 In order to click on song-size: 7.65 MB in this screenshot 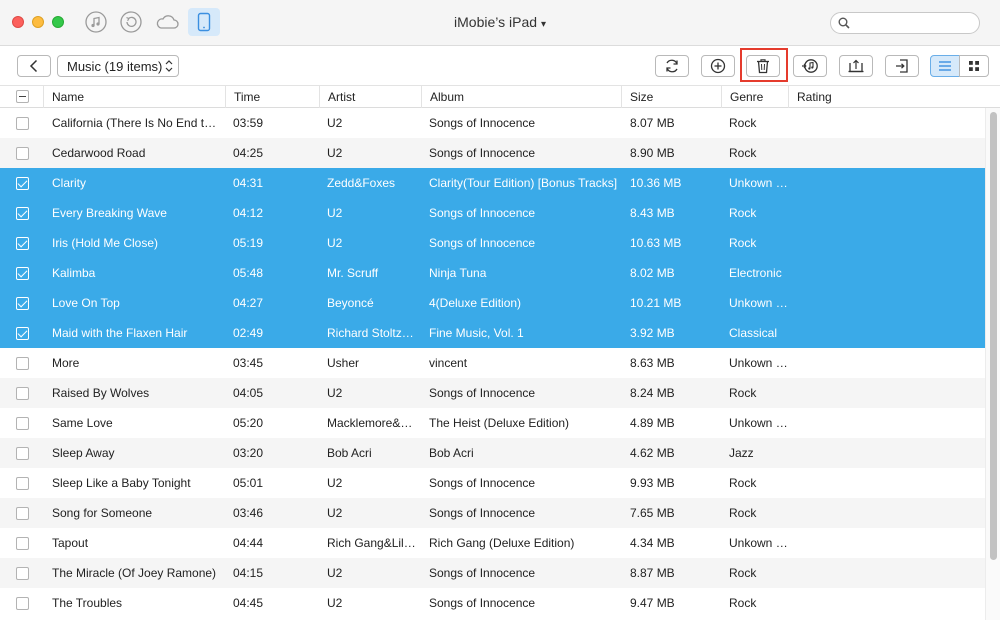, I will do `click(652, 513)`.